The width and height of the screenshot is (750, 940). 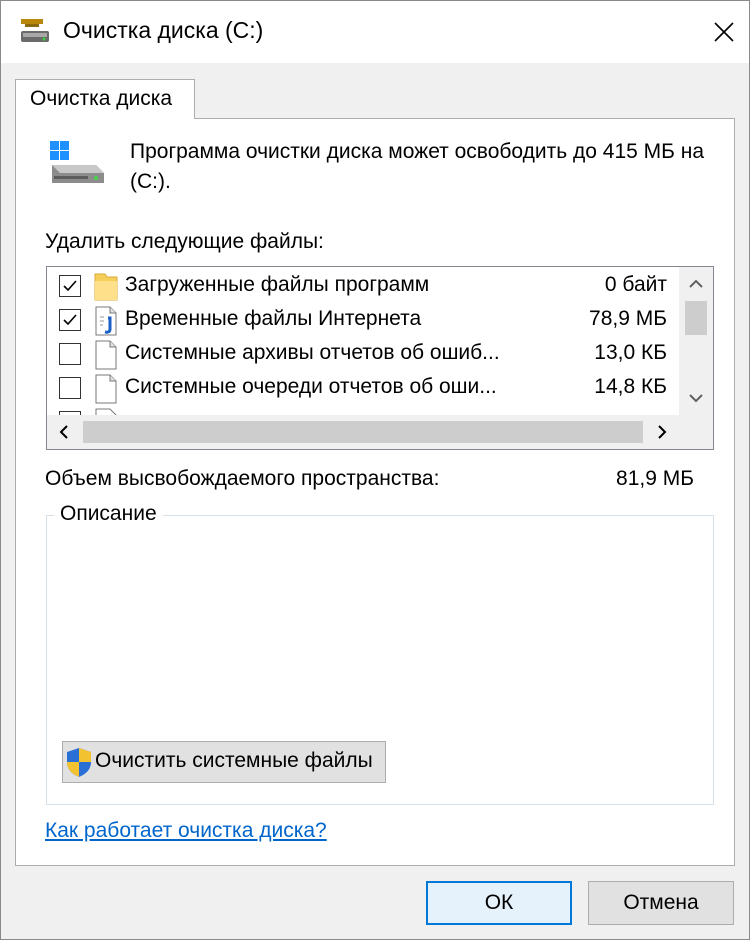 What do you see at coordinates (79, 762) in the screenshot?
I see `uac-shield-icon` at bounding box center [79, 762].